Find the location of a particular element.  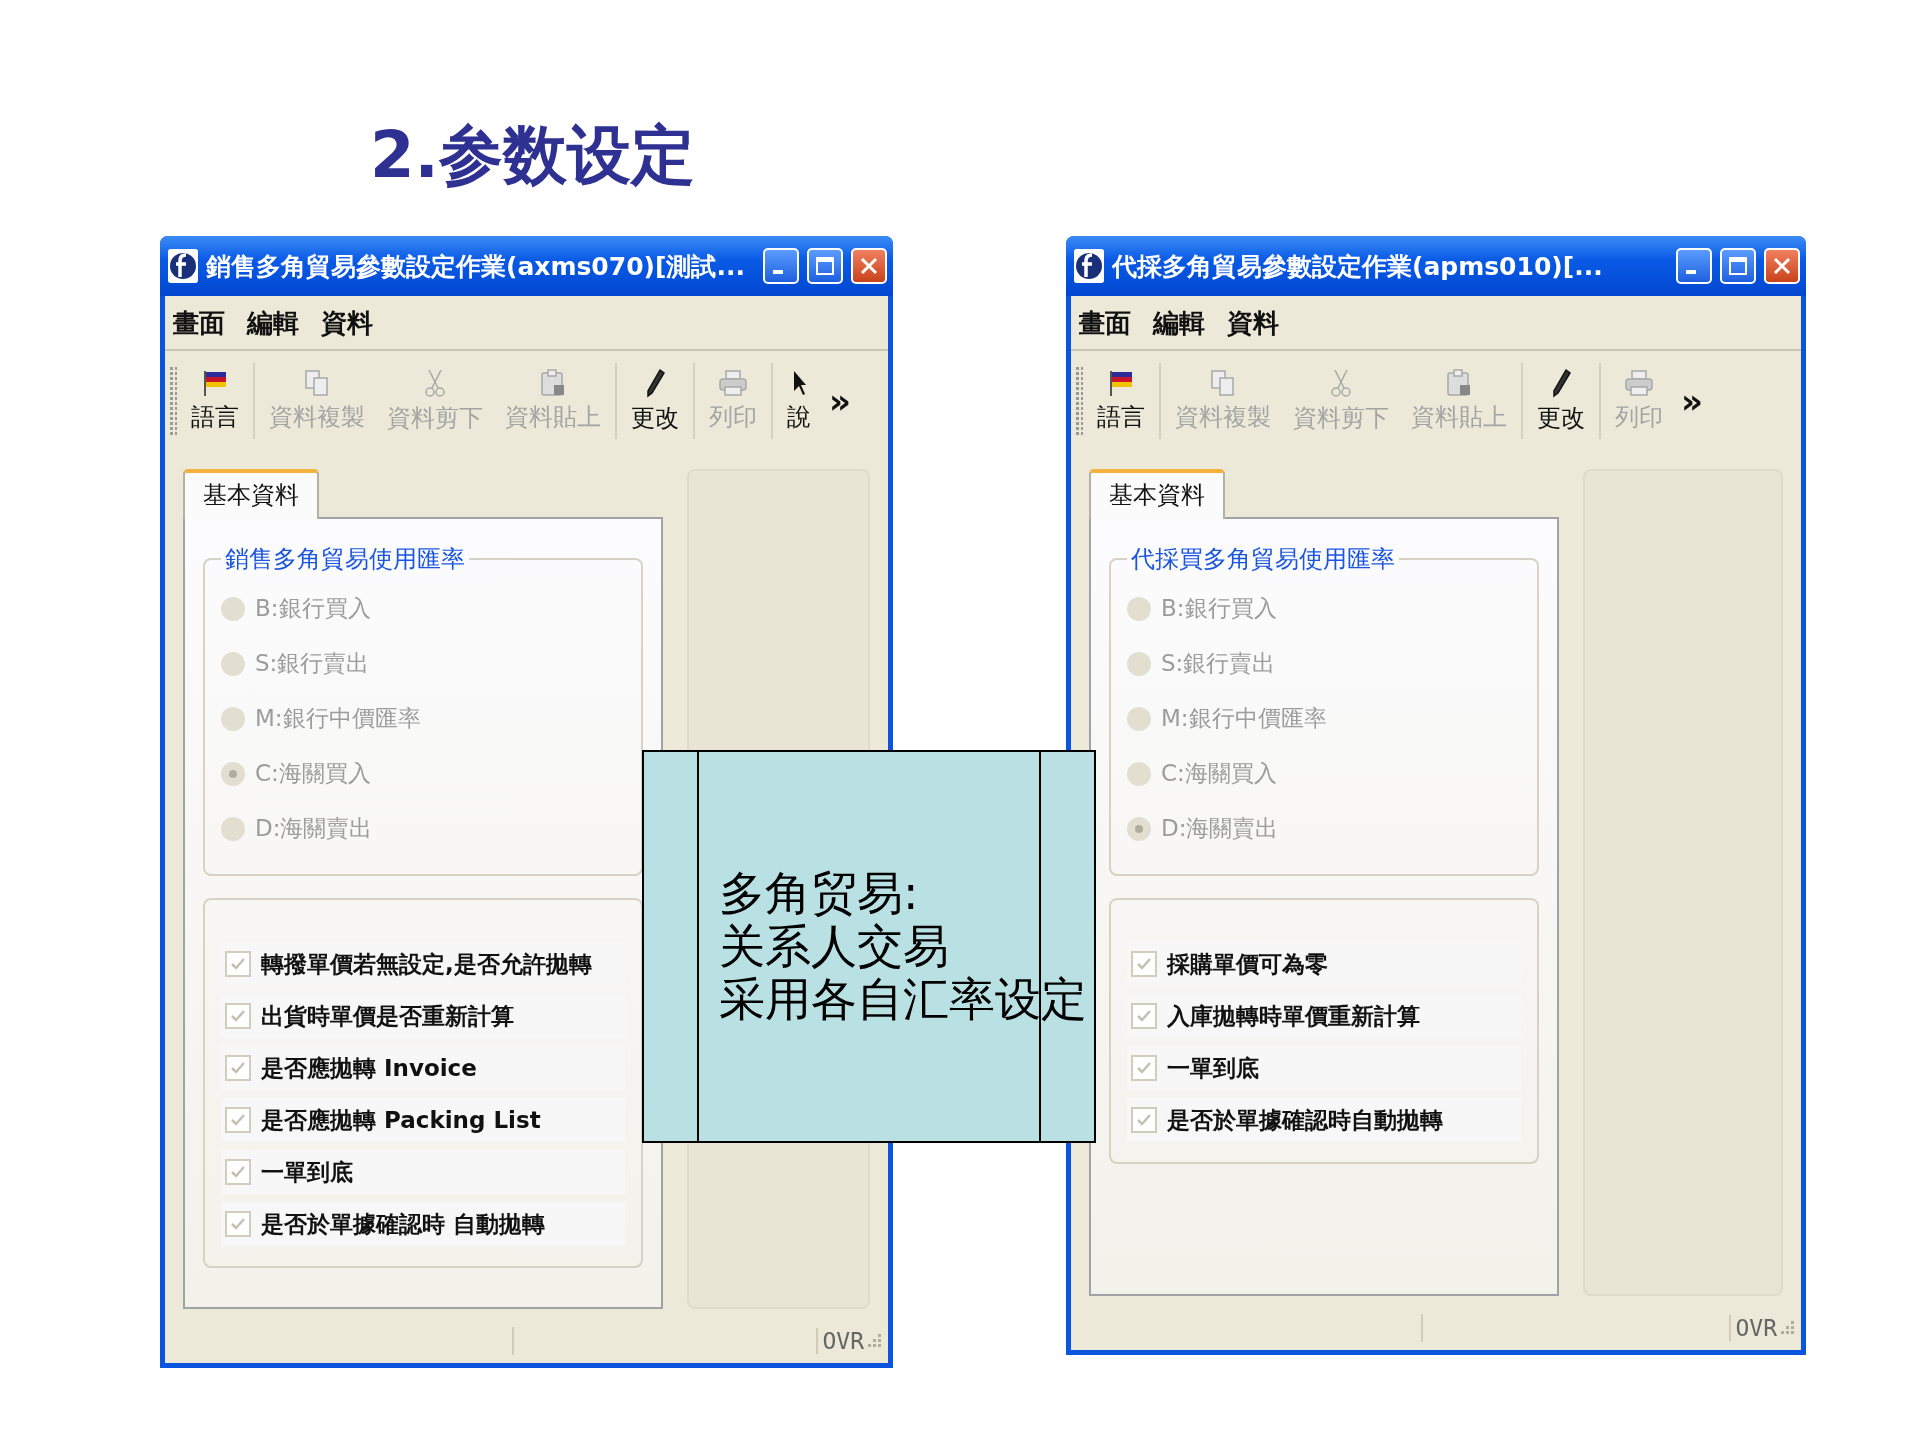

slide-heading: 2.参数设定 is located at coordinates (532, 155).